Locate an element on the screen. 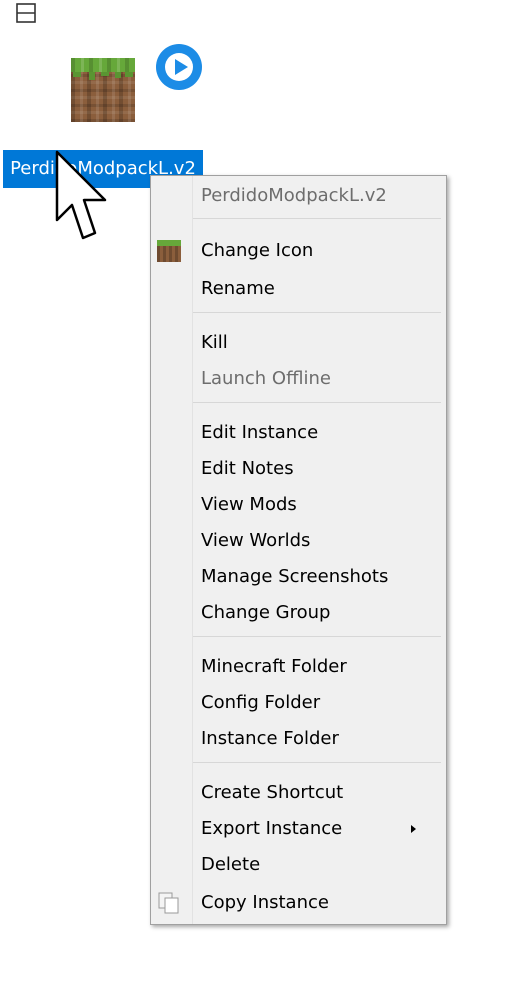 The image size is (505, 999). menu-item-view-mods: View Mods is located at coordinates (298, 505).